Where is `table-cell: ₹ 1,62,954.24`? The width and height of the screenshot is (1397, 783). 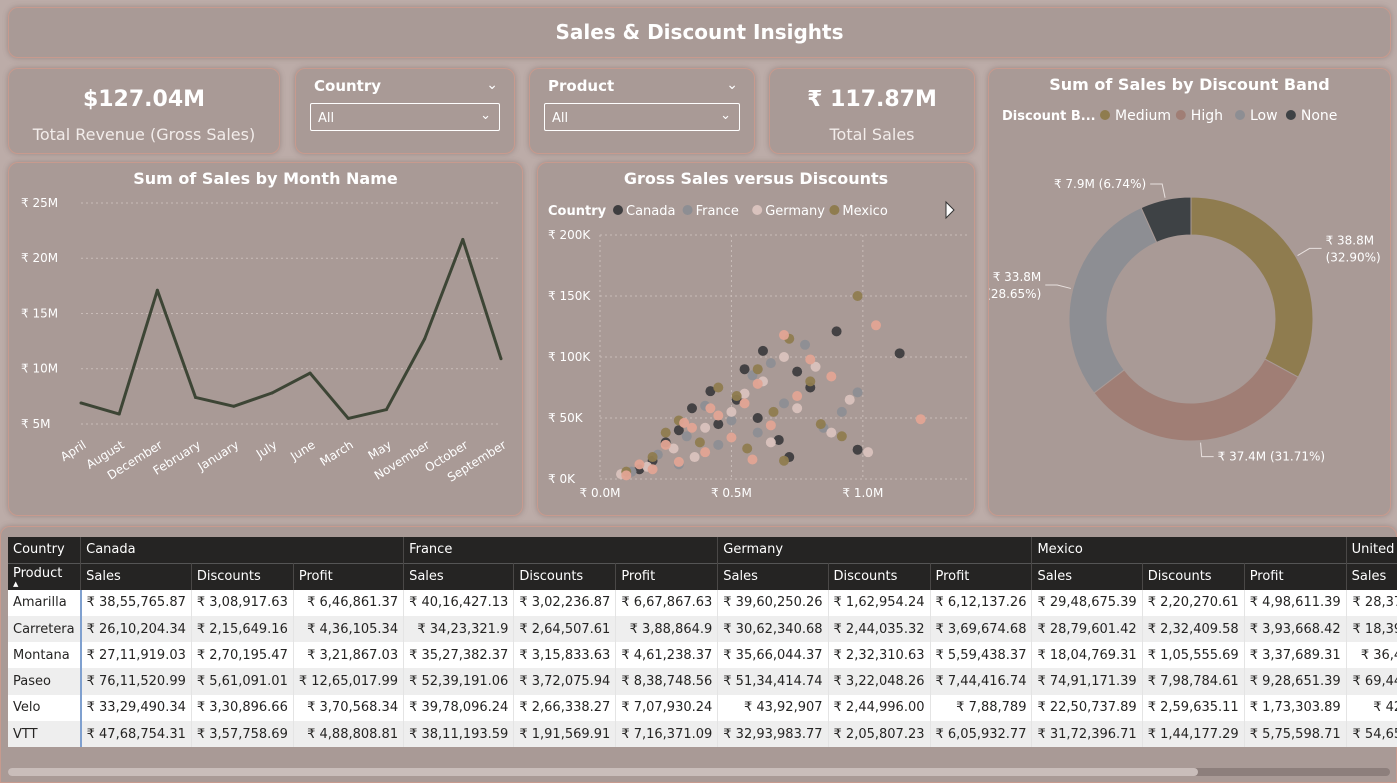
table-cell: ₹ 1,62,954.24 is located at coordinates (879, 602).